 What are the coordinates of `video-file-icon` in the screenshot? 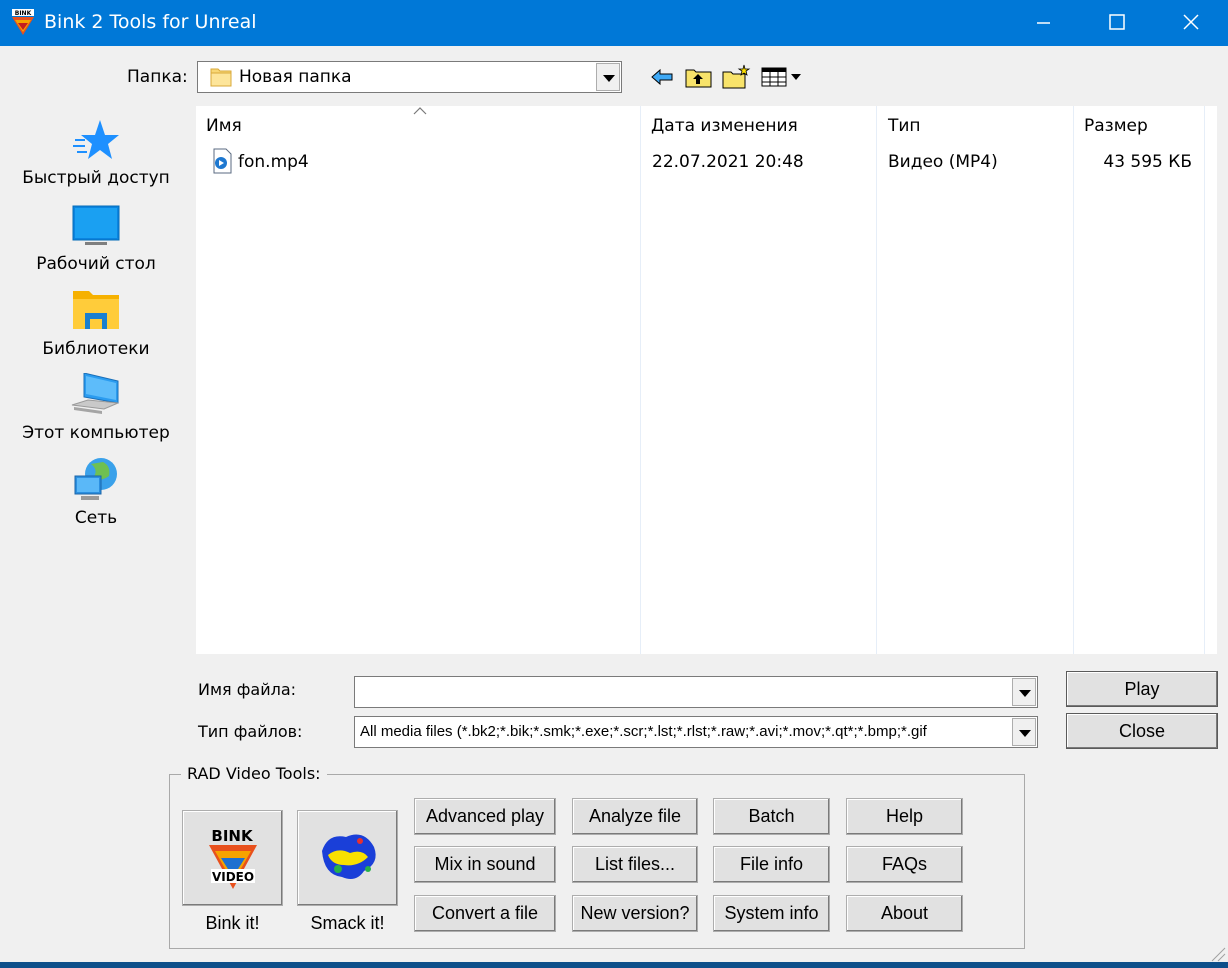 It's located at (222, 161).